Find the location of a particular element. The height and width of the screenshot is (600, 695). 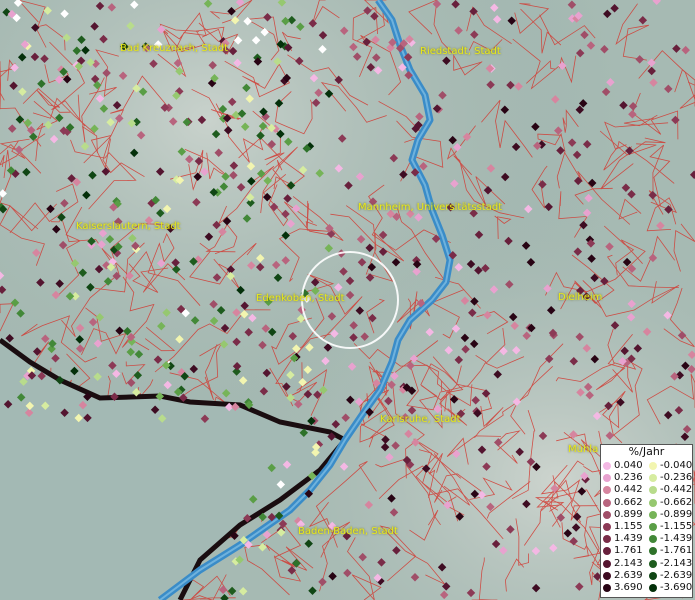

legend-value: -0.899 is located at coordinates (676, 514).